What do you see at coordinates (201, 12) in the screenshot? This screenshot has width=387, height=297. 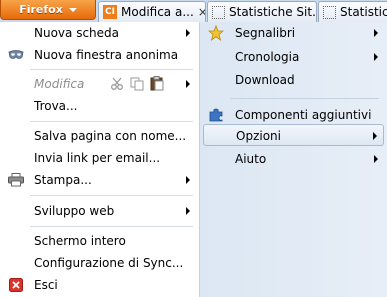 I see `close-tab-icon: ×` at bounding box center [201, 12].